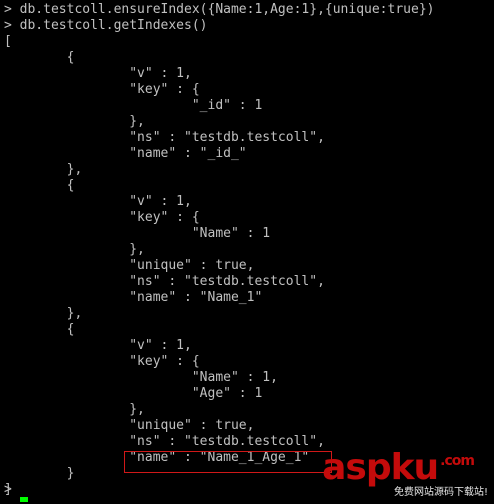 This screenshot has height=504, width=494. What do you see at coordinates (133, 297) in the screenshot?
I see `output-line: "name" : "Name_1"` at bounding box center [133, 297].